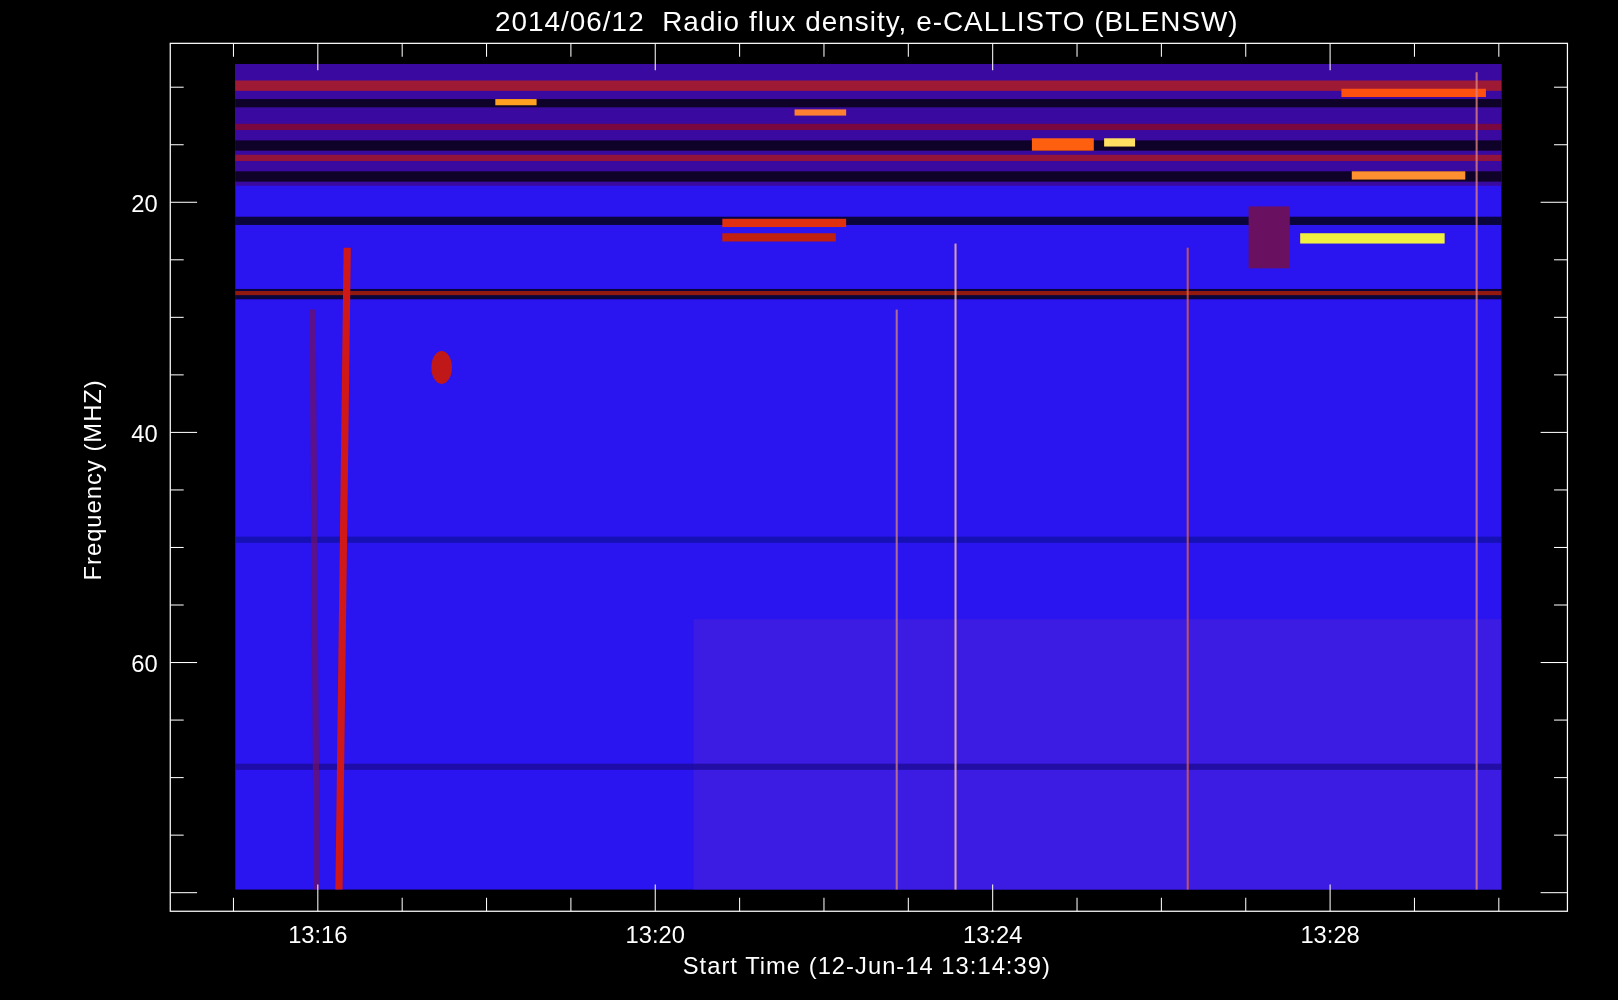  Describe the element at coordinates (1330, 935) in the screenshot. I see `x-tick-label: 13:28` at that location.